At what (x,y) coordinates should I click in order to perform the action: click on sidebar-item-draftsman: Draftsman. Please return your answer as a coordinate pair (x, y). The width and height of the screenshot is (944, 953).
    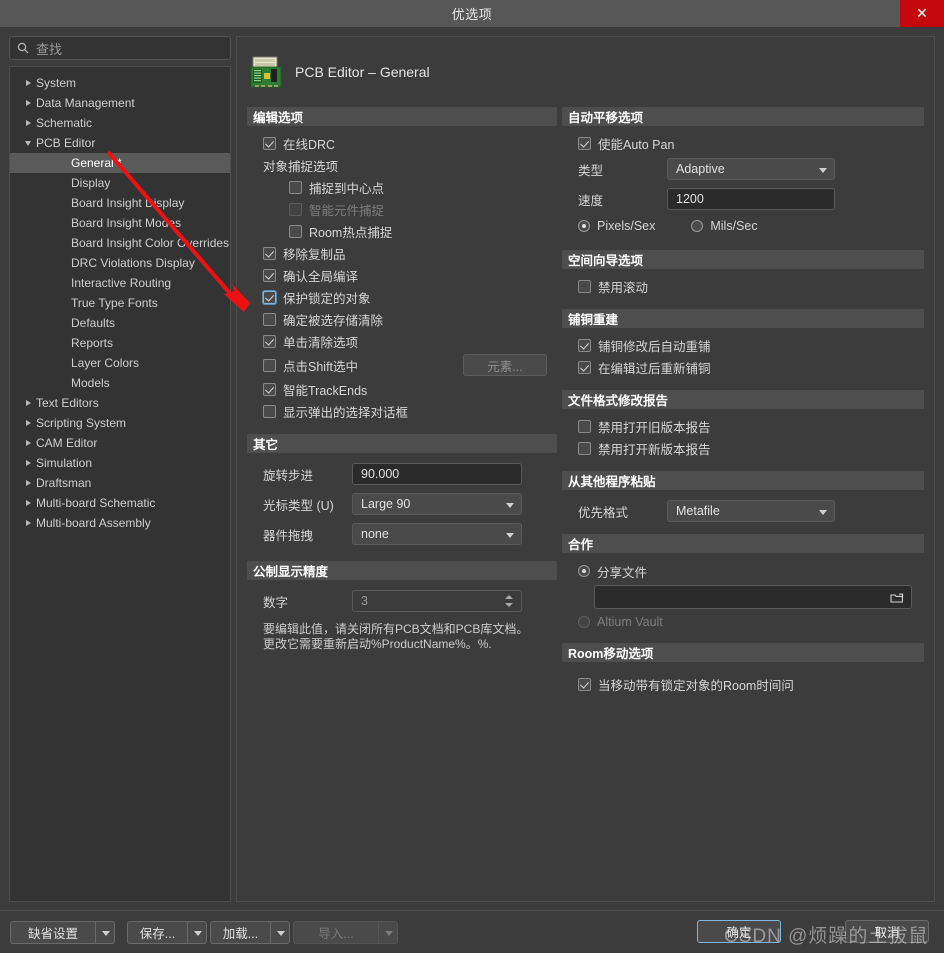
    Looking at the image, I should click on (120, 483).